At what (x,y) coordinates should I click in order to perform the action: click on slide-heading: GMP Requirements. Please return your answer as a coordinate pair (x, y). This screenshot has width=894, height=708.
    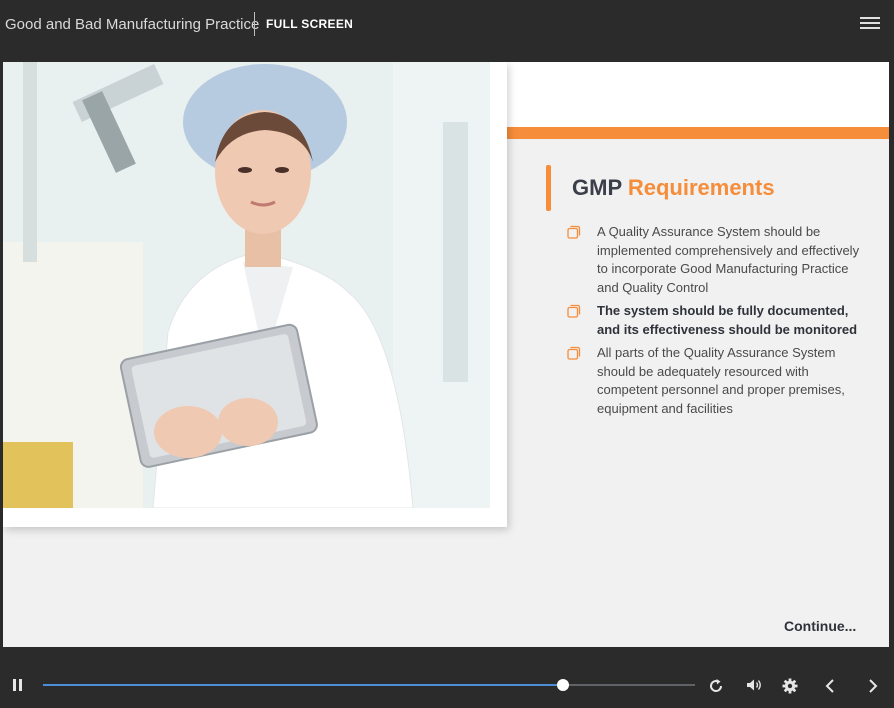
    Looking at the image, I should click on (673, 188).